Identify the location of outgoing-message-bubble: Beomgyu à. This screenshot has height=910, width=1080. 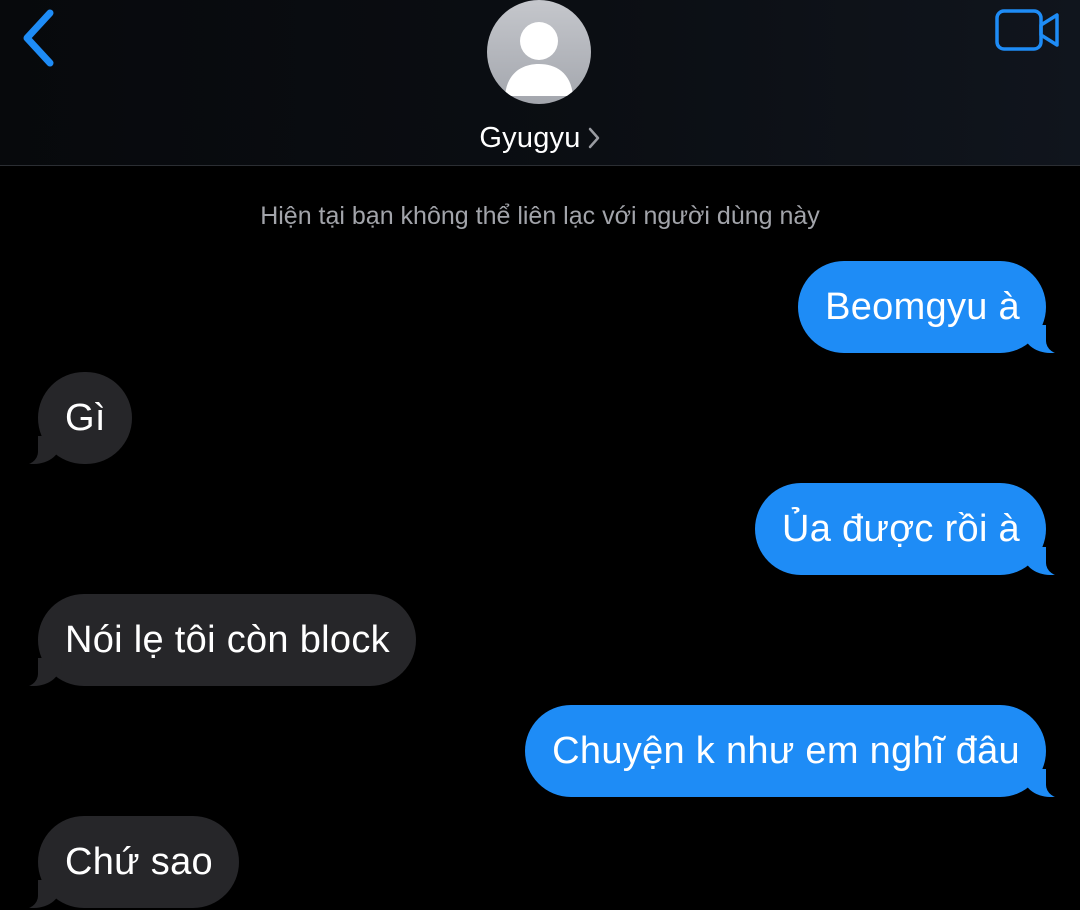
(934, 308).